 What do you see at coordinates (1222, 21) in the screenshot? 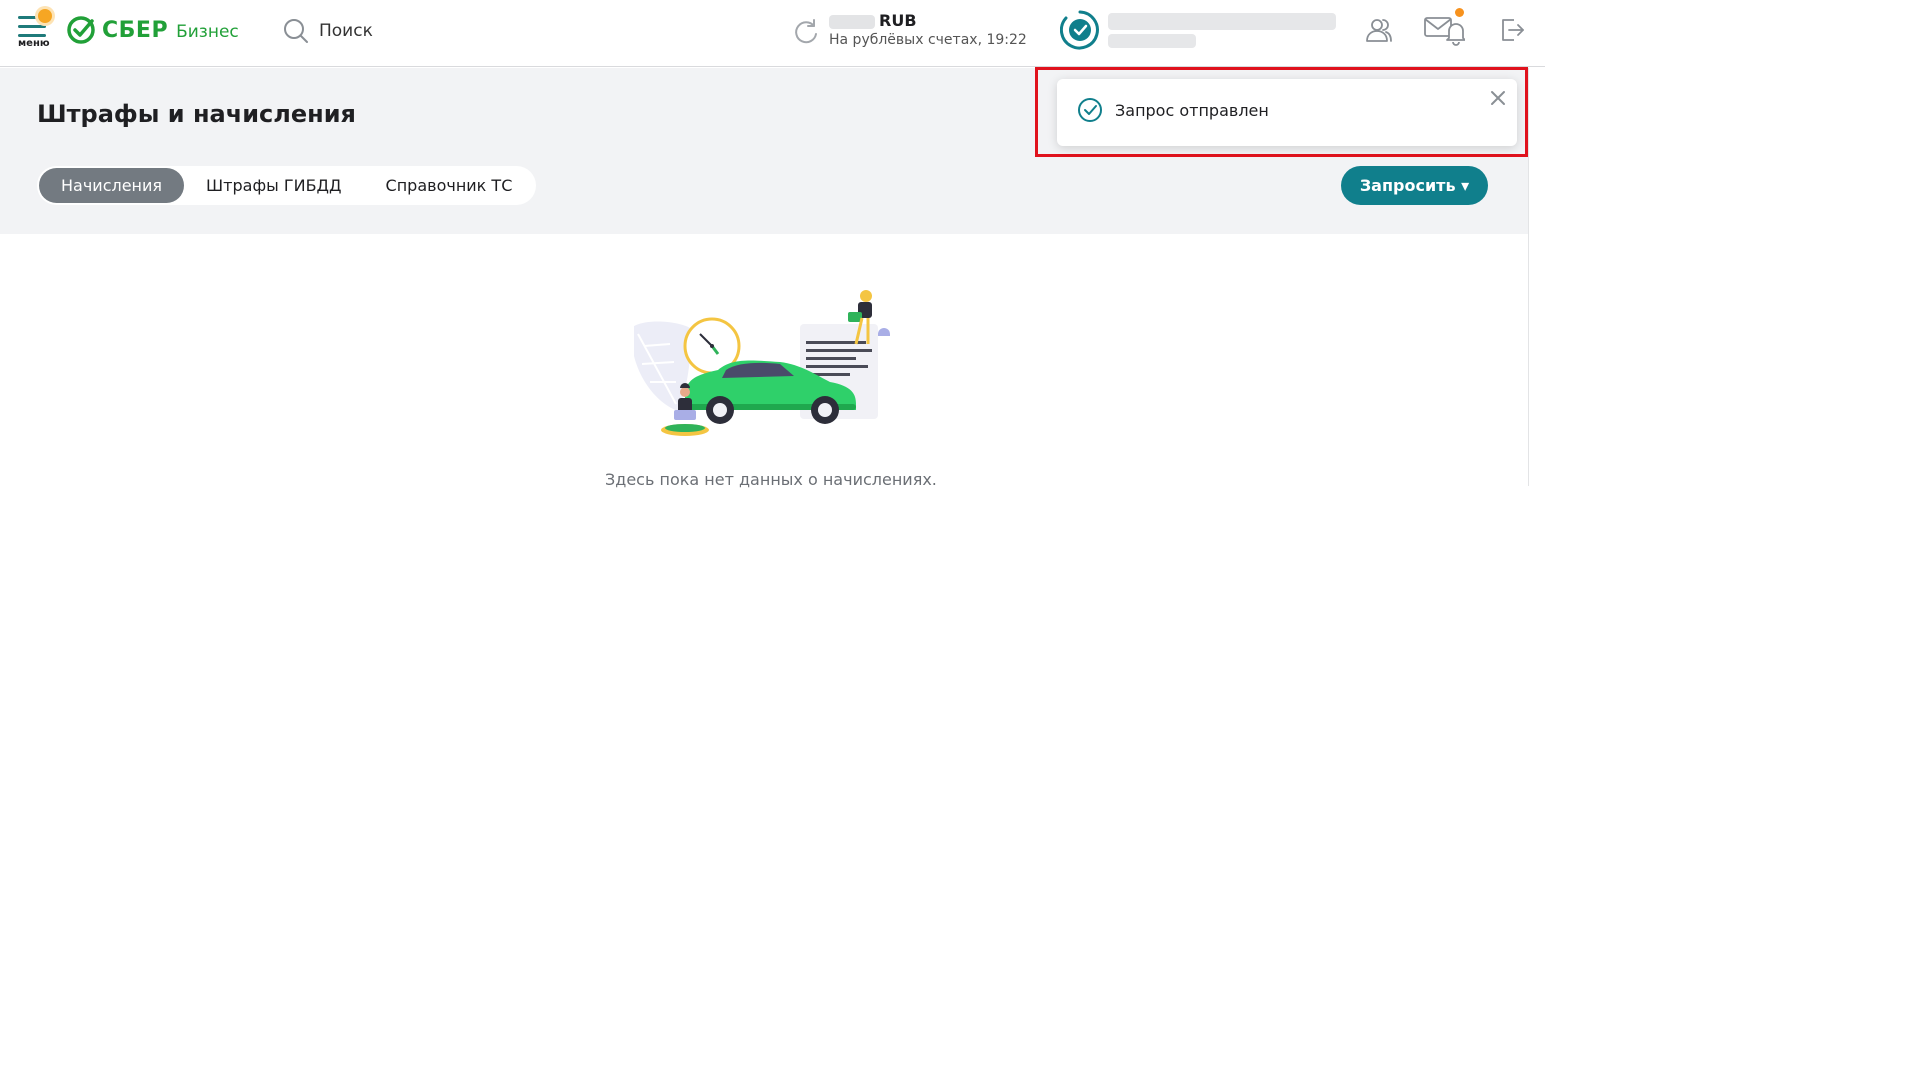
I see `org-name-hidden` at bounding box center [1222, 21].